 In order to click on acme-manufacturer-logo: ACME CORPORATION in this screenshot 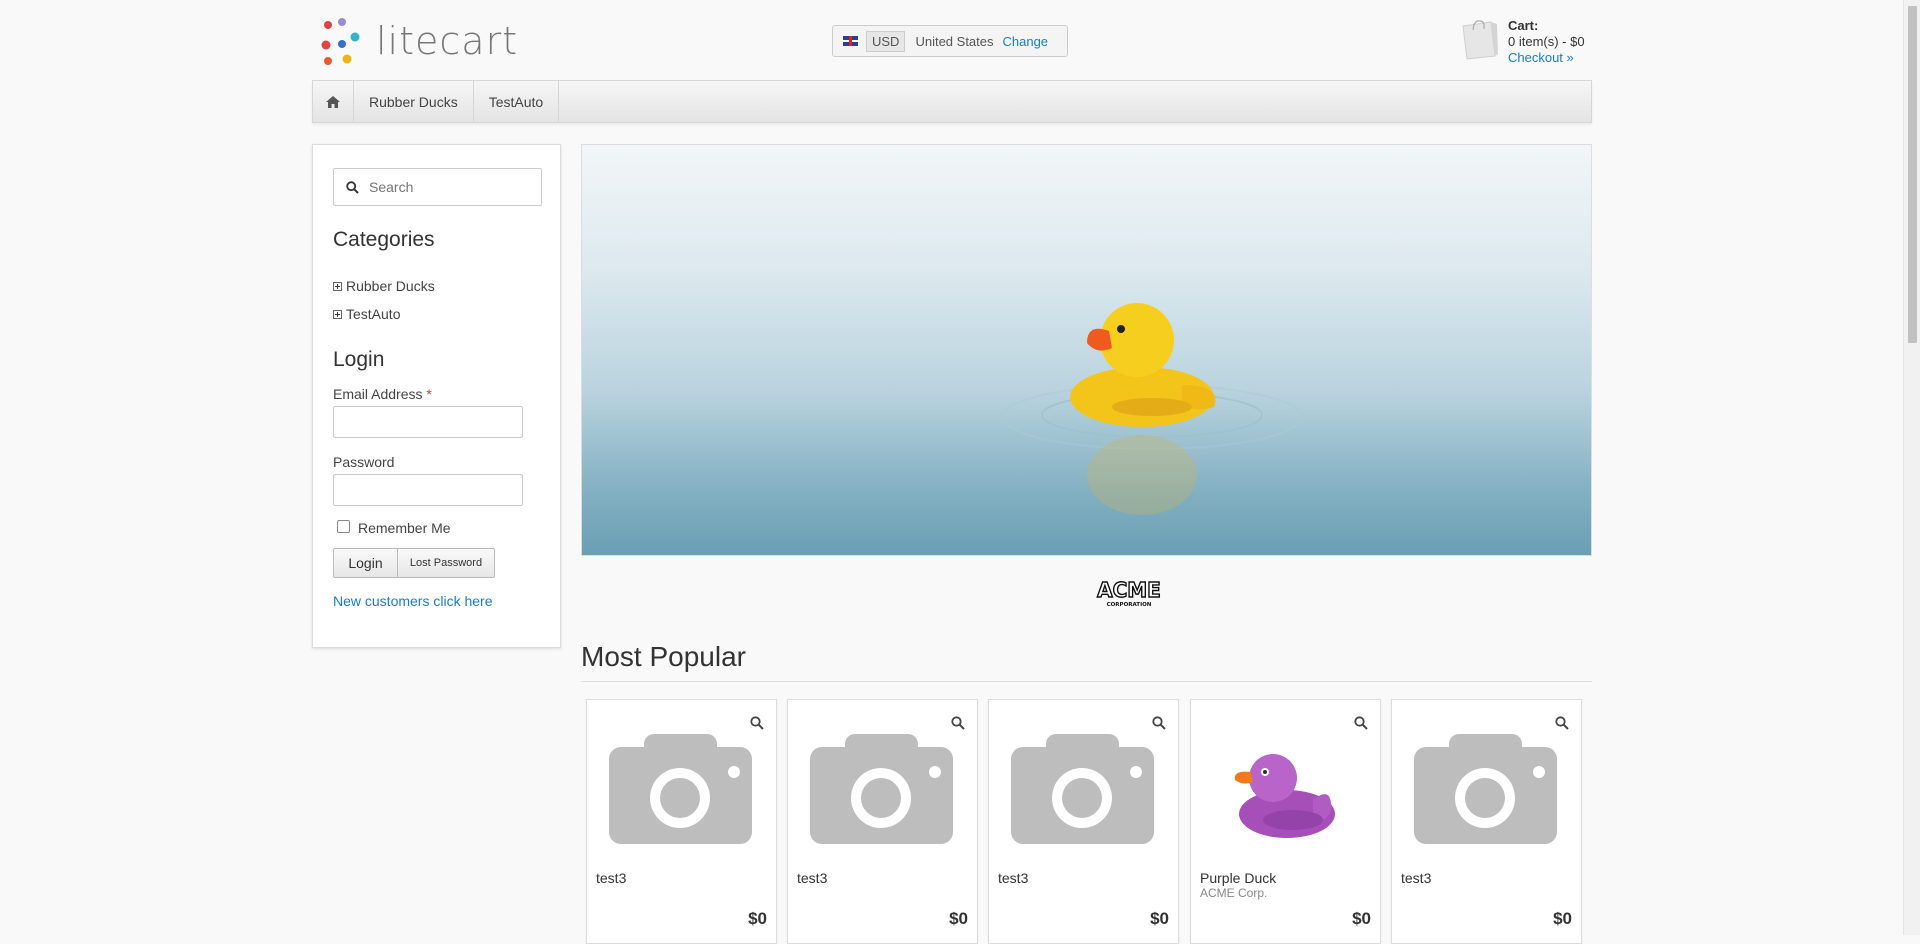, I will do `click(1129, 593)`.